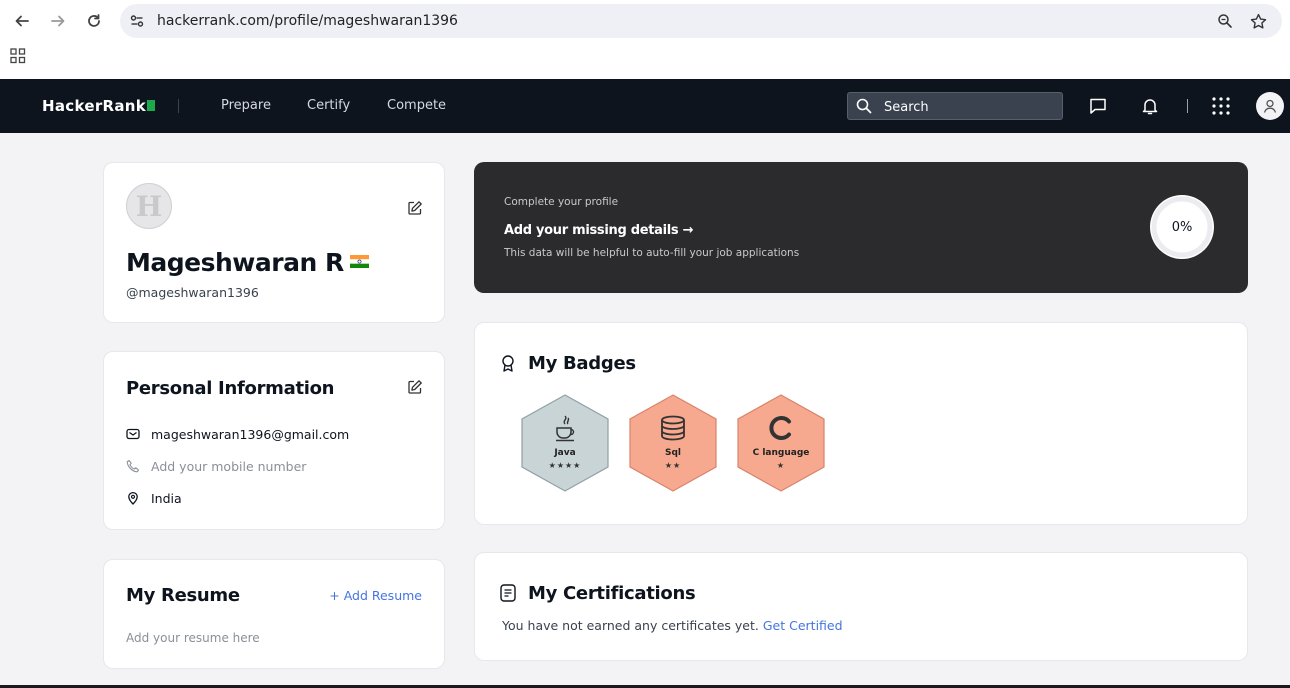  What do you see at coordinates (250, 434) in the screenshot?
I see `email-text: mageshwaran1396@gmail.com` at bounding box center [250, 434].